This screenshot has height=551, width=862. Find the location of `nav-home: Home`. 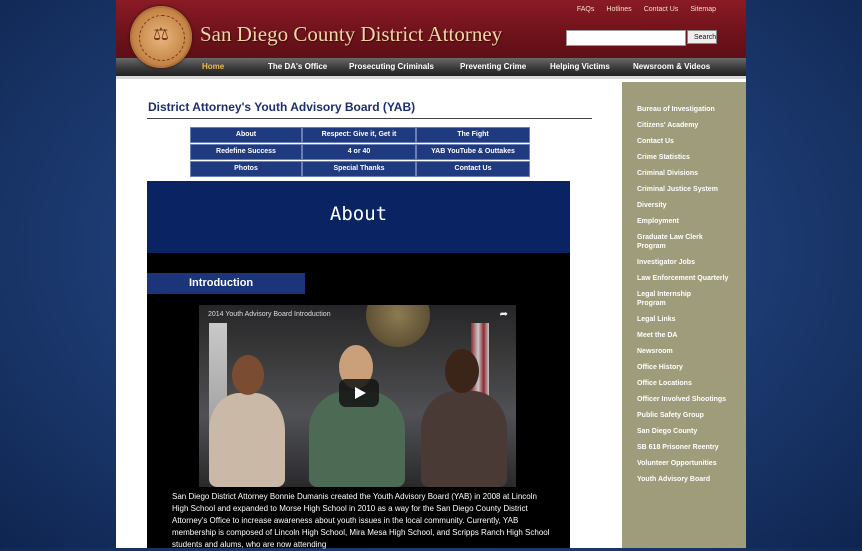

nav-home: Home is located at coordinates (213, 66).